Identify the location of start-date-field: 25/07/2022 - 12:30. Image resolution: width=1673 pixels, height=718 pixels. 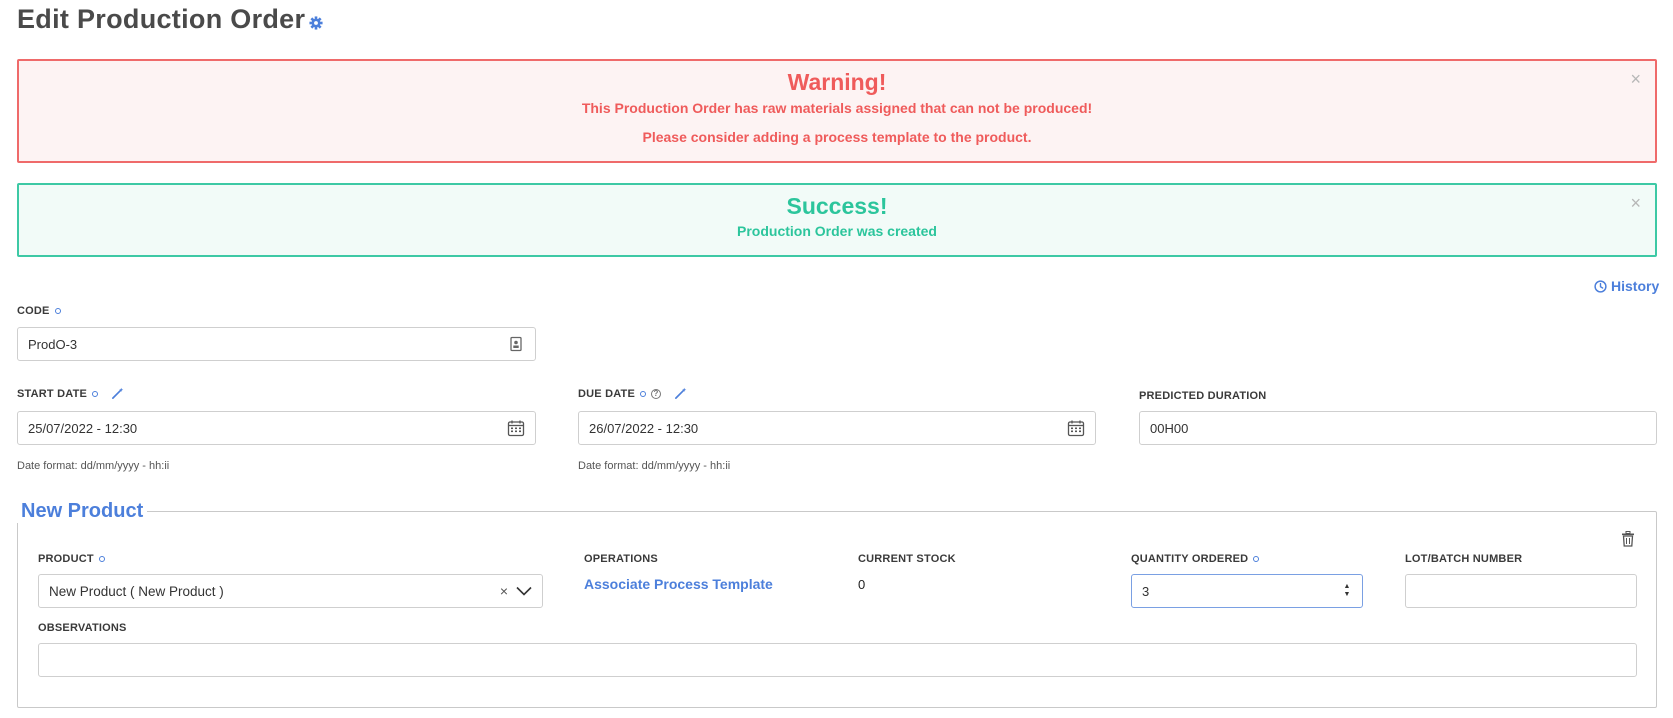
(276, 428).